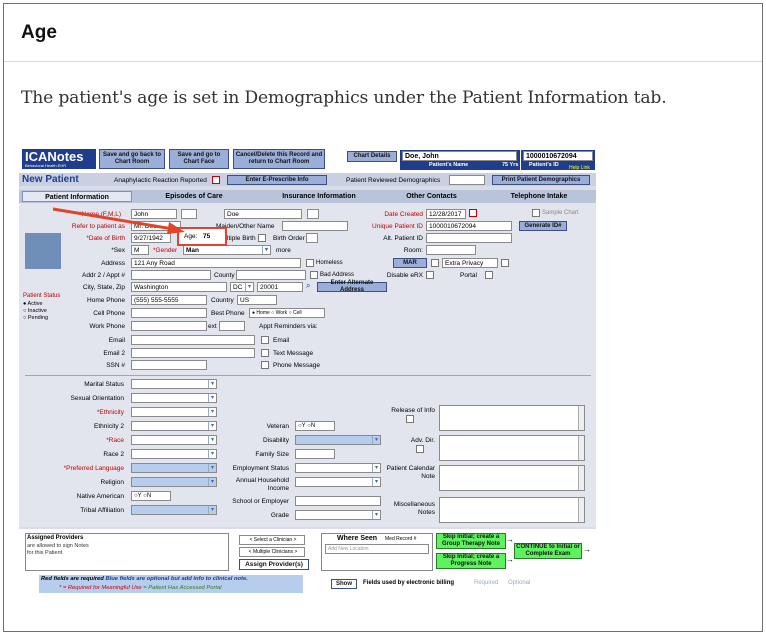 The width and height of the screenshot is (766, 635). What do you see at coordinates (512, 448) in the screenshot?
I see `adv-dir-textarea` at bounding box center [512, 448].